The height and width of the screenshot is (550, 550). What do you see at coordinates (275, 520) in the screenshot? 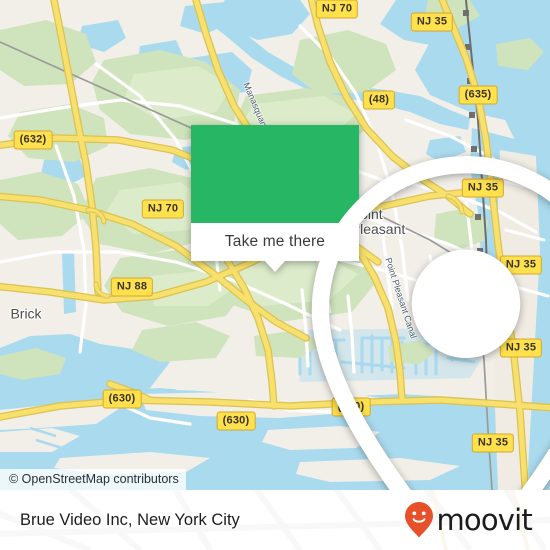
I see `footer-bar: Brue Video Inc, New York City moovit` at bounding box center [275, 520].